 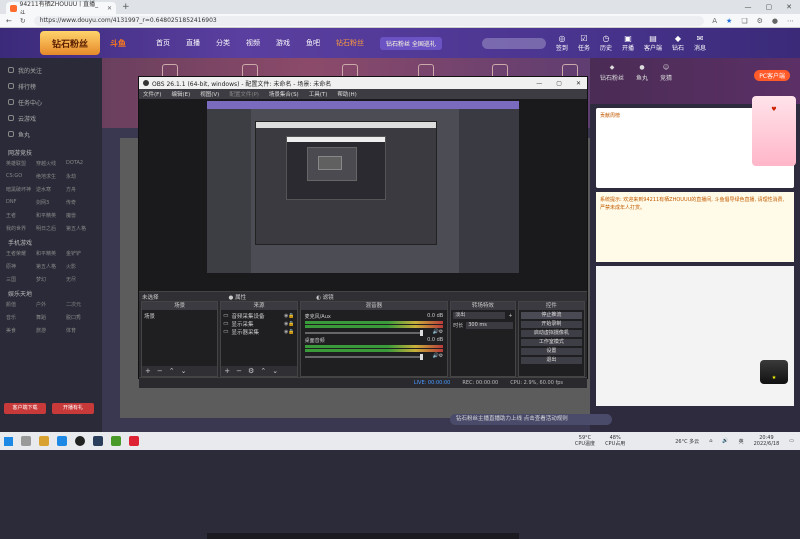 I want to click on category-link: 旅游, so click(x=51, y=330).